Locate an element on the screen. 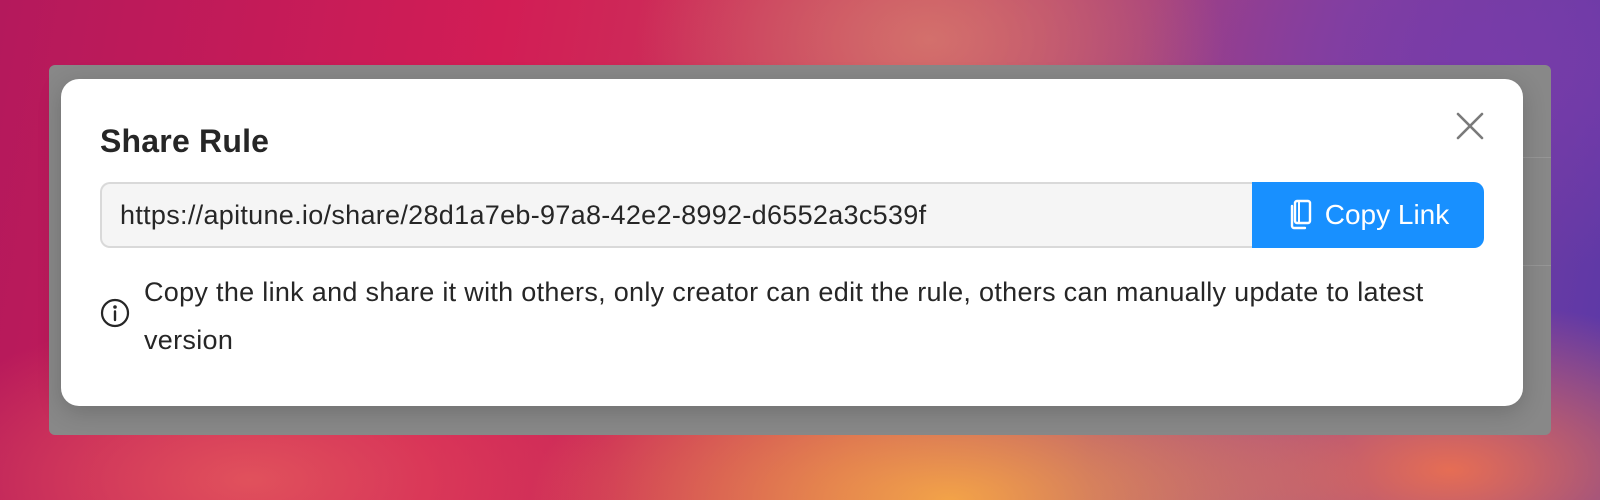 The height and width of the screenshot is (500, 1600). info-circle-icon is located at coordinates (115, 313).